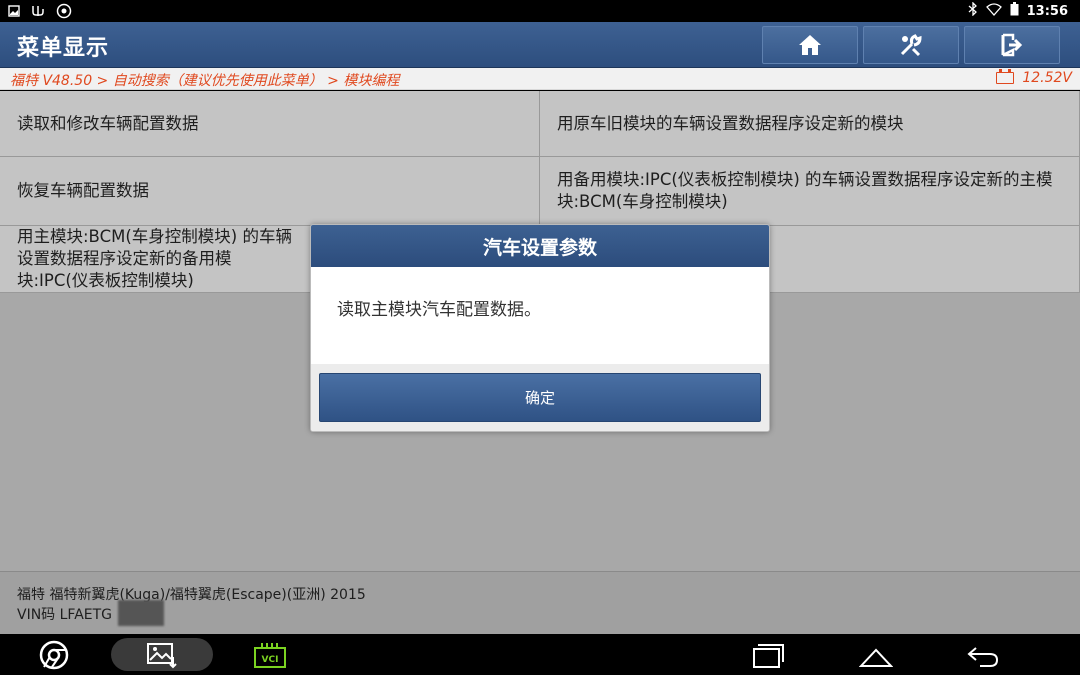 Image resolution: width=1080 pixels, height=675 pixels. What do you see at coordinates (1005, 76) in the screenshot?
I see `car-battery-icon` at bounding box center [1005, 76].